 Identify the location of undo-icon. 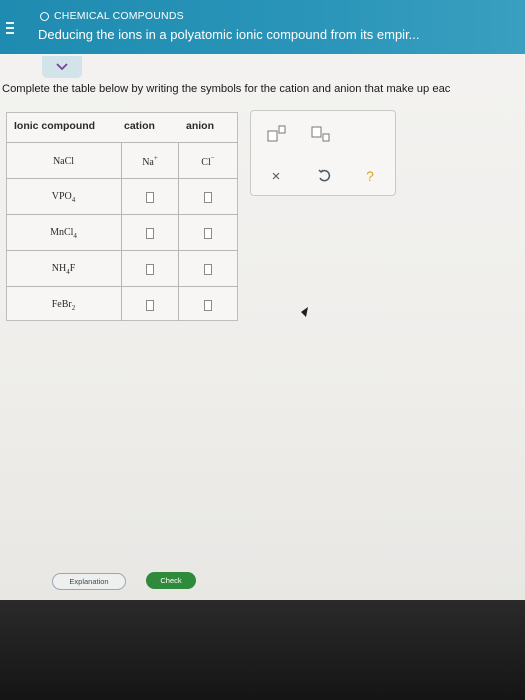
(324, 175).